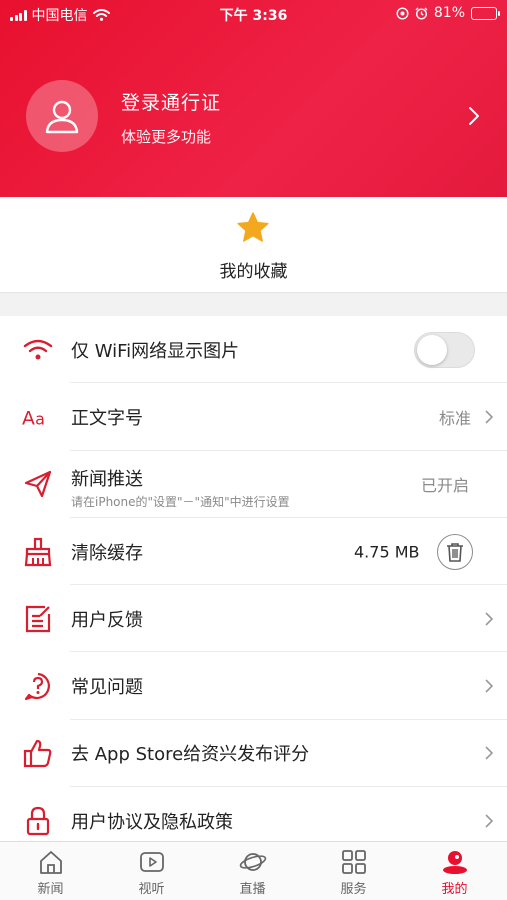 The width and height of the screenshot is (507, 900). I want to click on planet-icon, so click(253, 862).